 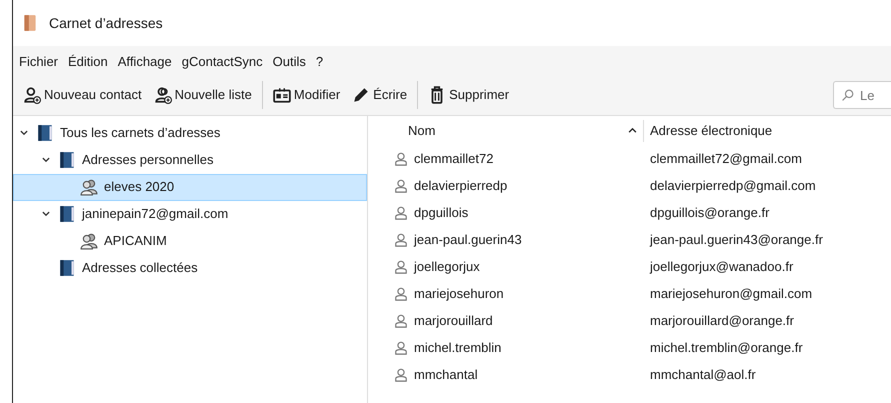 What do you see at coordinates (380, 95) in the screenshot?
I see `toolbar-button: Écrire` at bounding box center [380, 95].